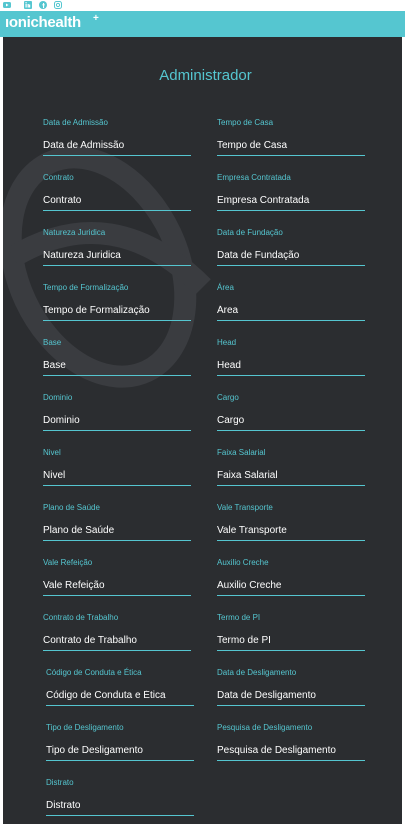 The width and height of the screenshot is (405, 824). I want to click on label-data-de-fundacao: Data de Fundação, so click(250, 232).